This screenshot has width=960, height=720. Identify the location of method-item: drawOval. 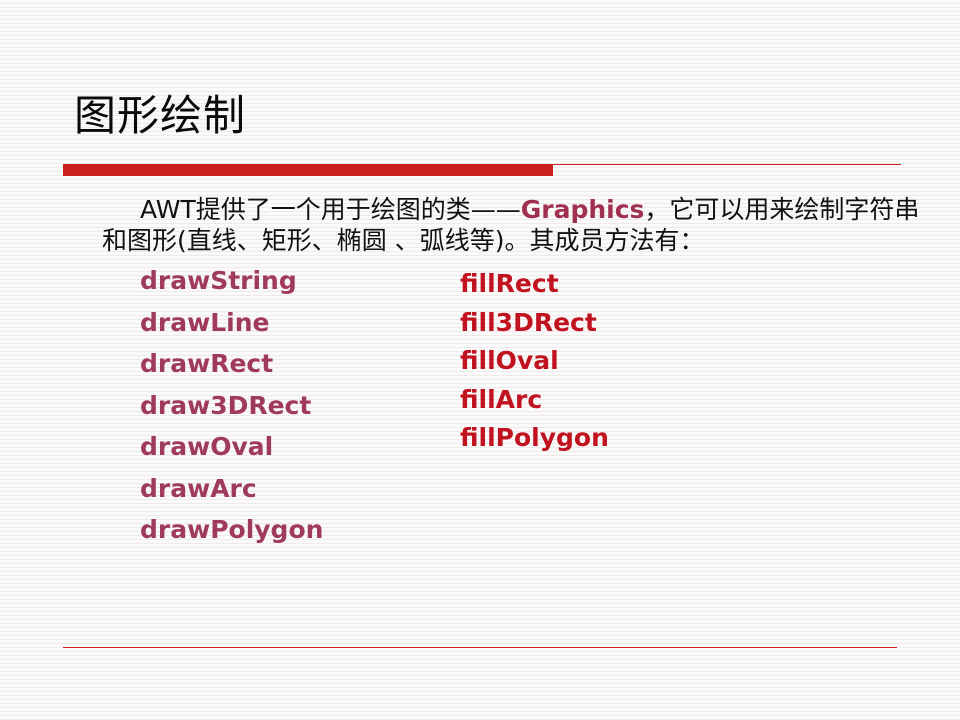
(207, 446).